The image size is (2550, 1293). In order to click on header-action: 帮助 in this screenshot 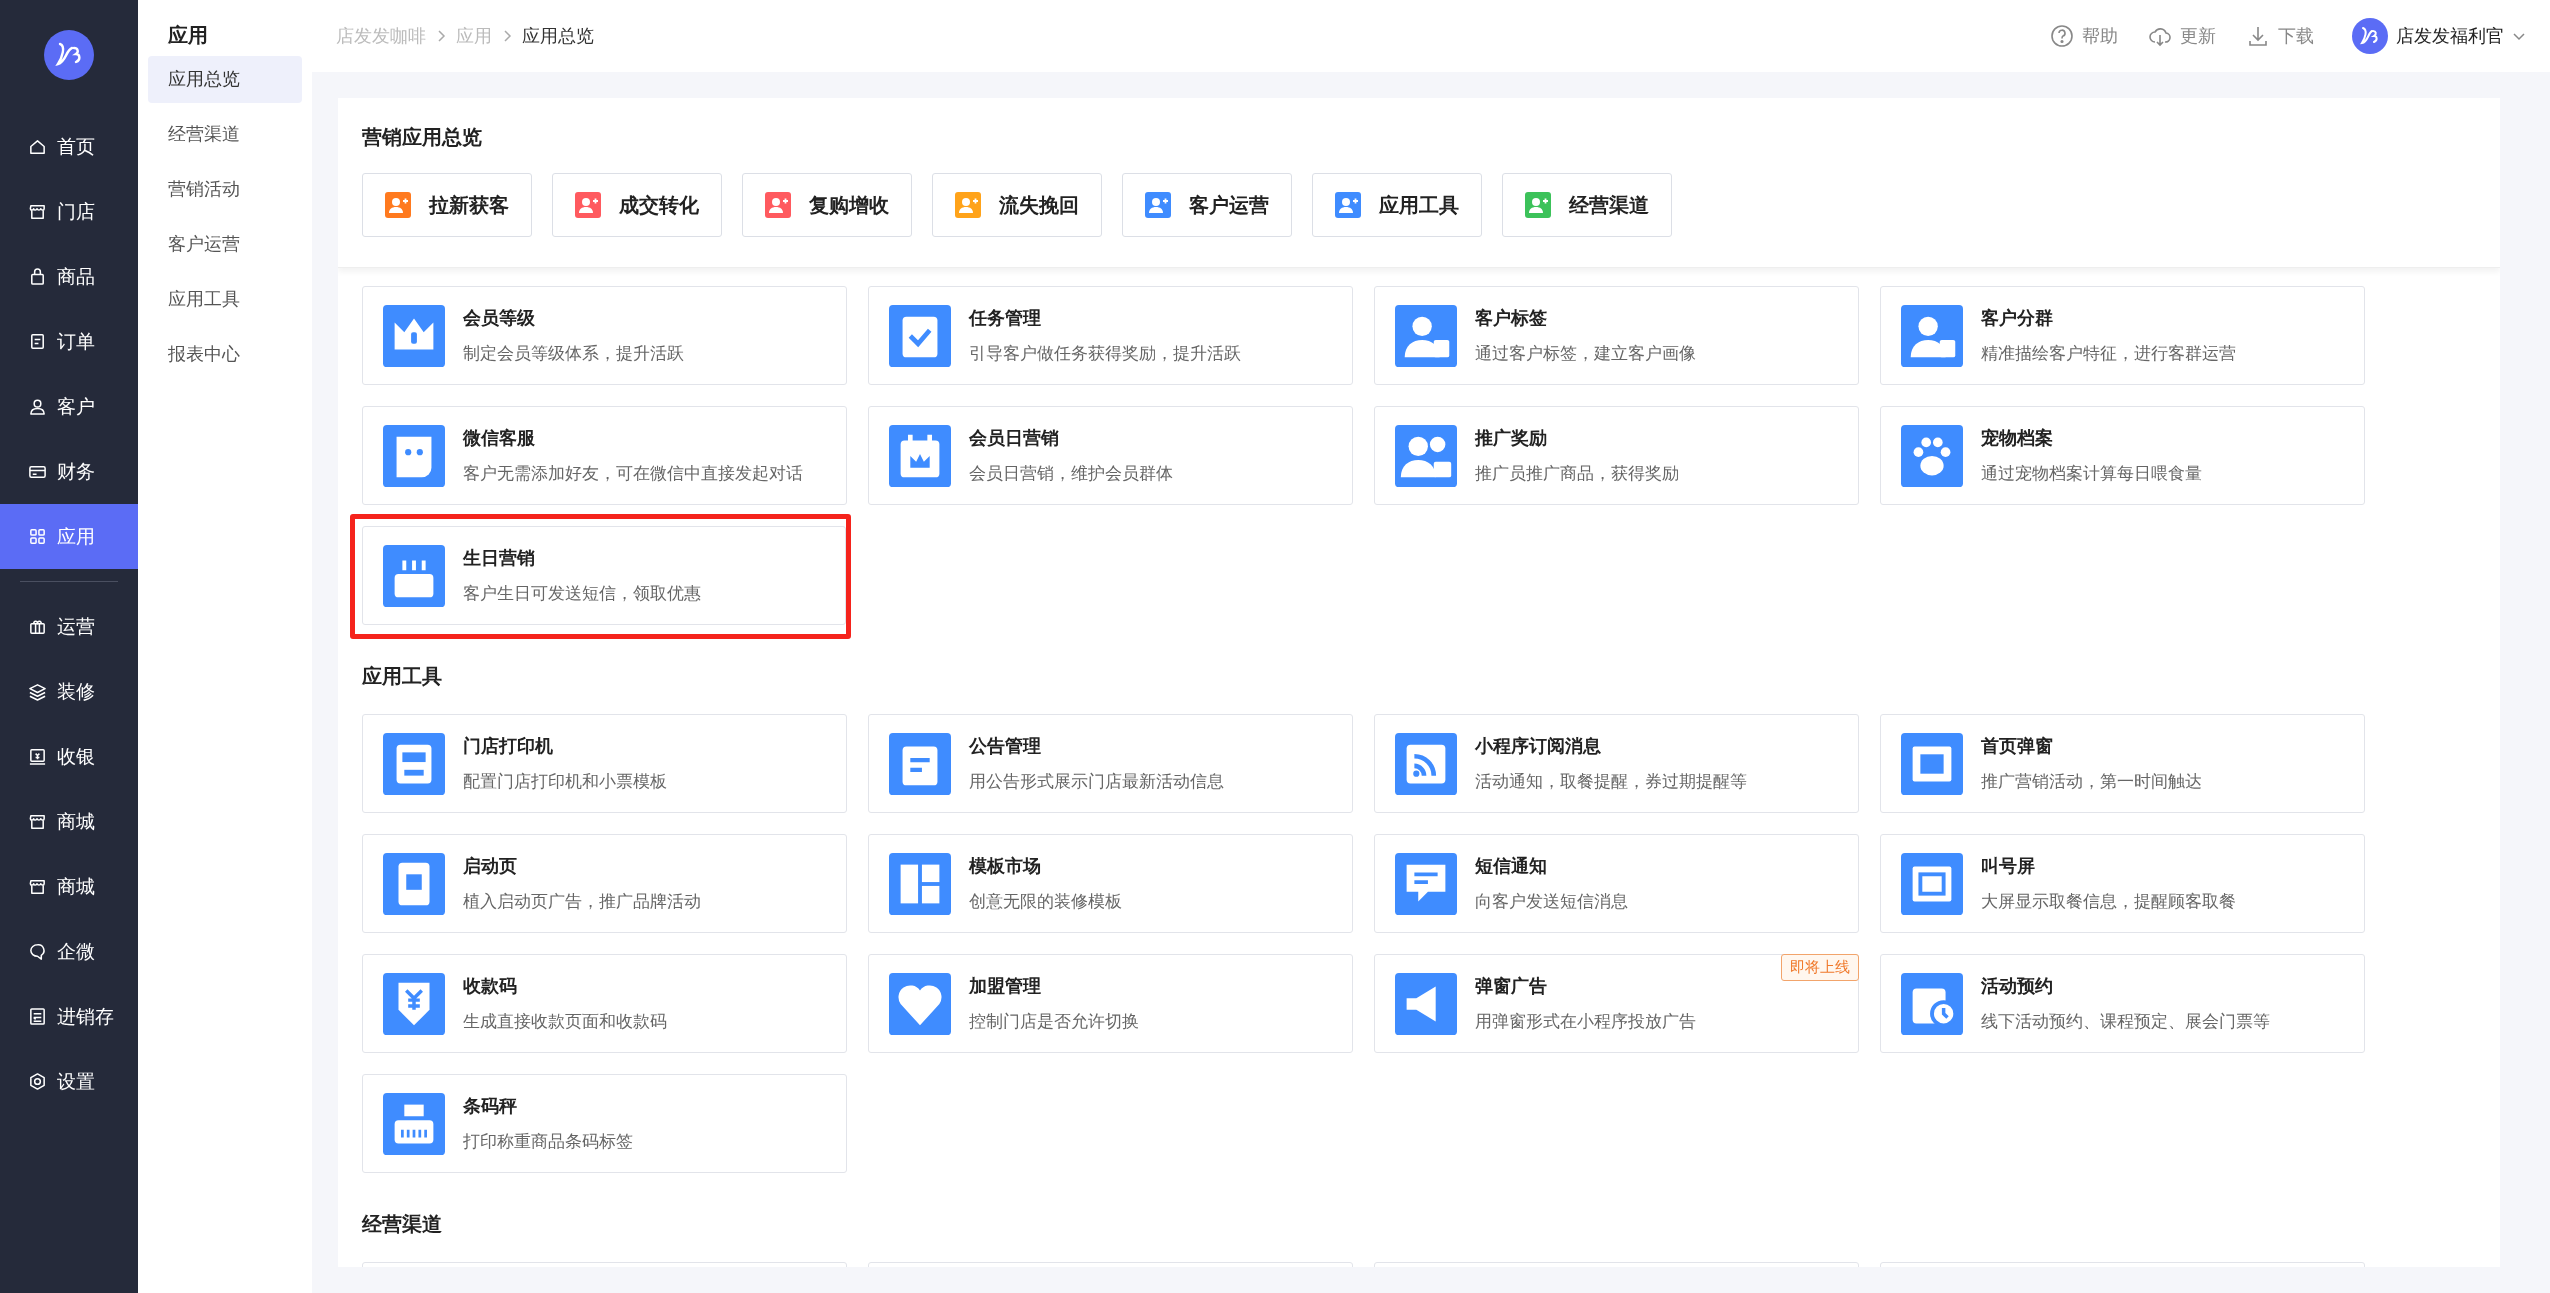, I will do `click(2084, 36)`.